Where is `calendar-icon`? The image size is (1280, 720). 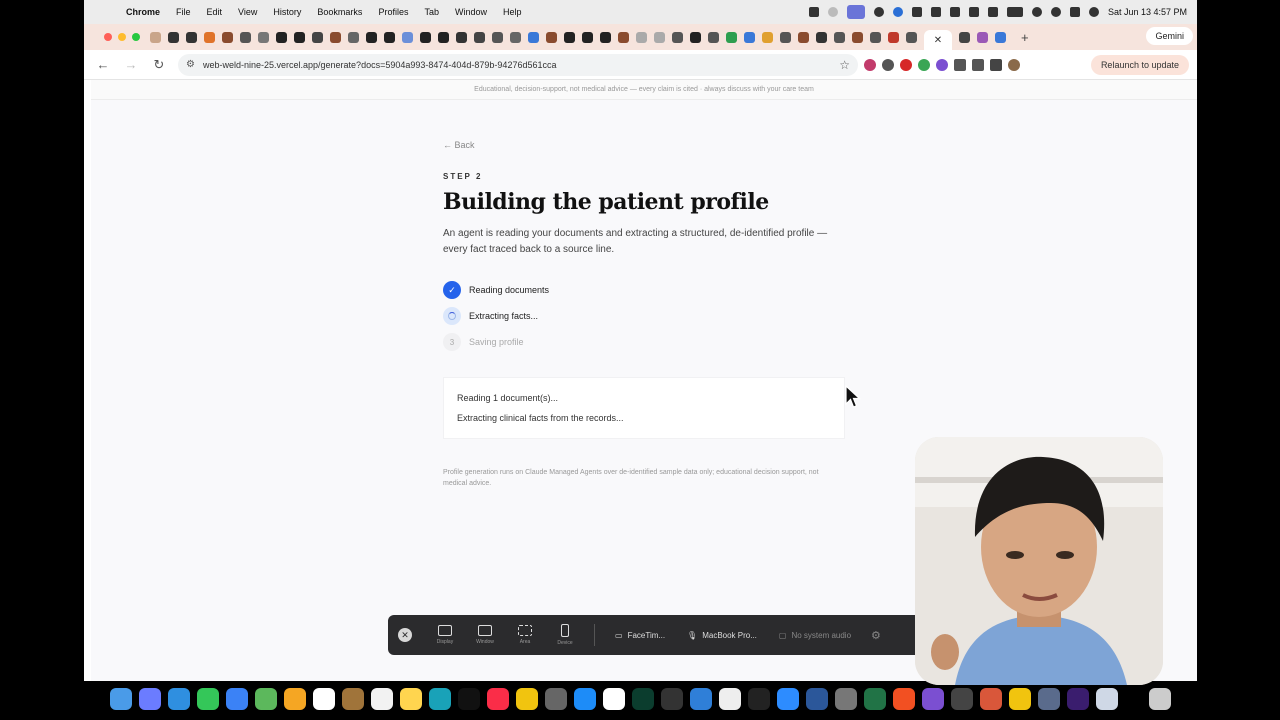
calendar-icon is located at coordinates (324, 699).